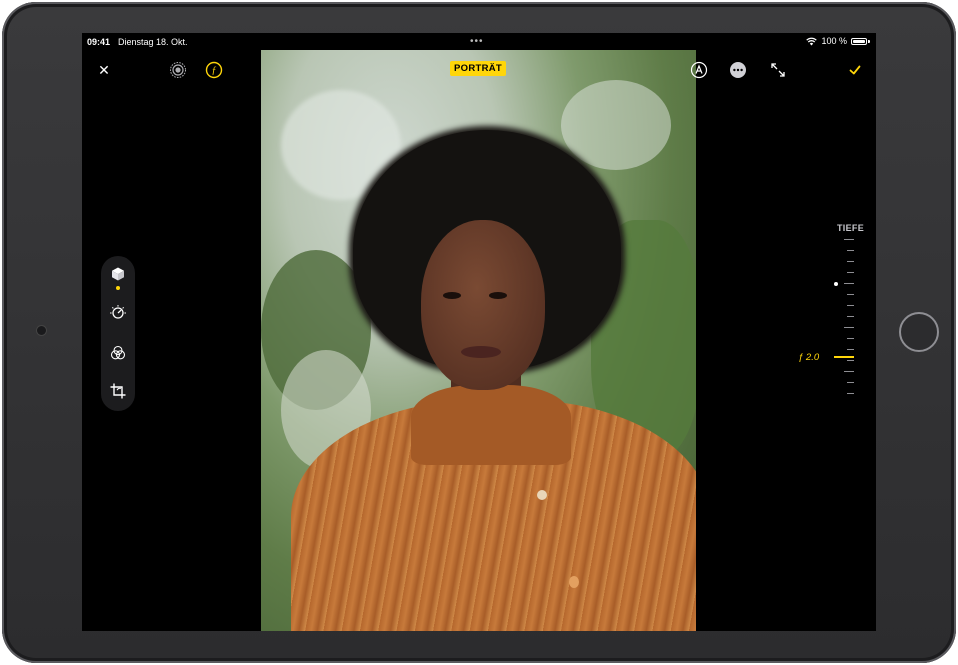 The image size is (958, 665). Describe the element at coordinates (809, 357) in the screenshot. I see `depth-value: ƒ 2.0` at that location.